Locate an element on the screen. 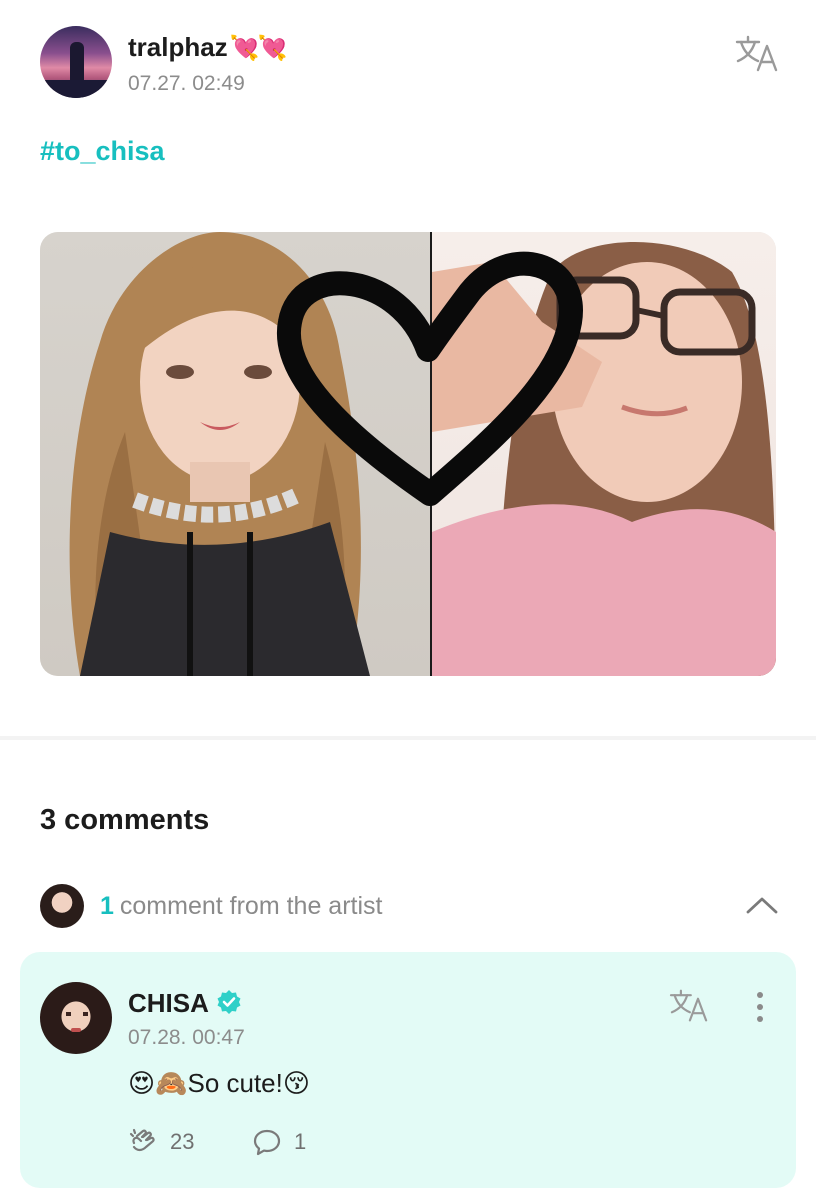 The width and height of the screenshot is (816, 1200). commenter-name-row: CHISA is located at coordinates (185, 1003).